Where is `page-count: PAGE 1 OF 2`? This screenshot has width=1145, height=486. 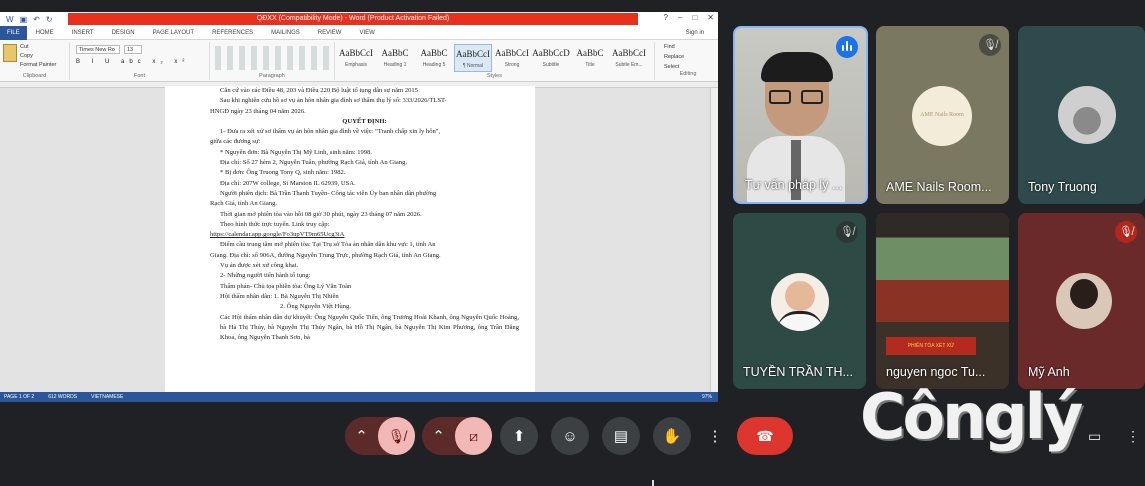
page-count: PAGE 1 OF 2 is located at coordinates (19, 397).